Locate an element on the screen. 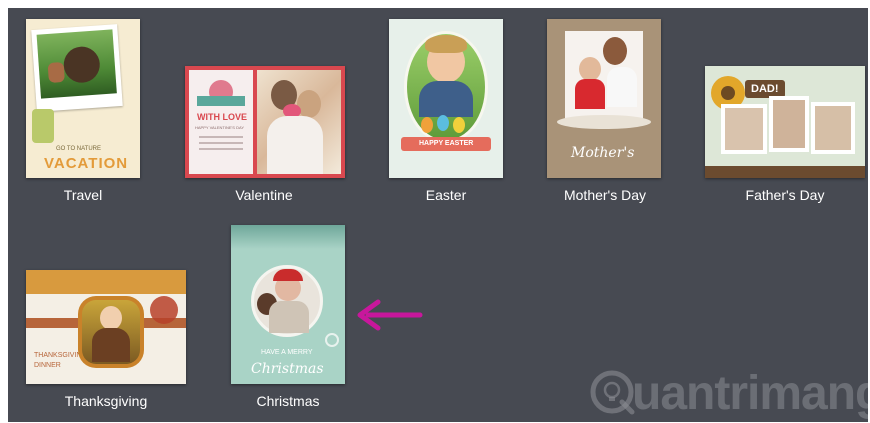 The height and width of the screenshot is (423, 870). christmas-thumbnail: HAVE A MERRY Christmas is located at coordinates (288, 304).